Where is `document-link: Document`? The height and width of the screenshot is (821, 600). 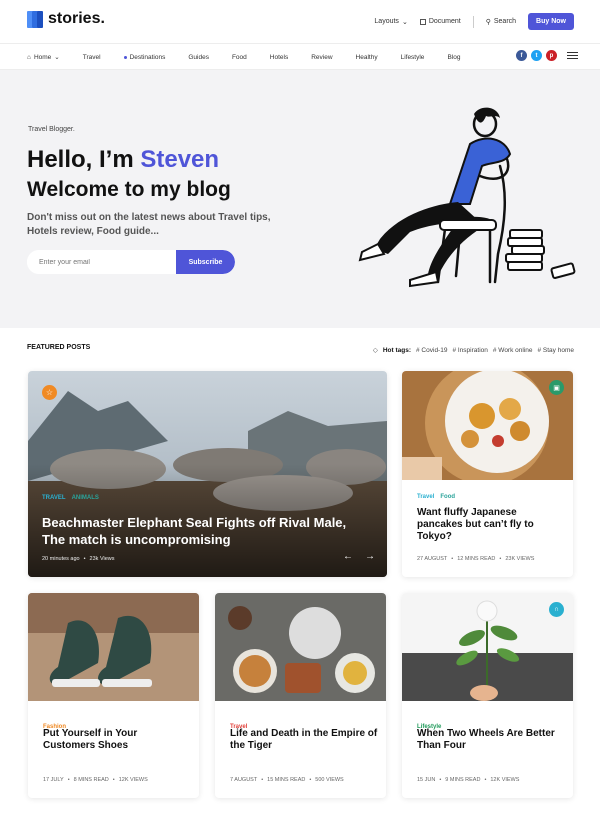 document-link: Document is located at coordinates (440, 21).